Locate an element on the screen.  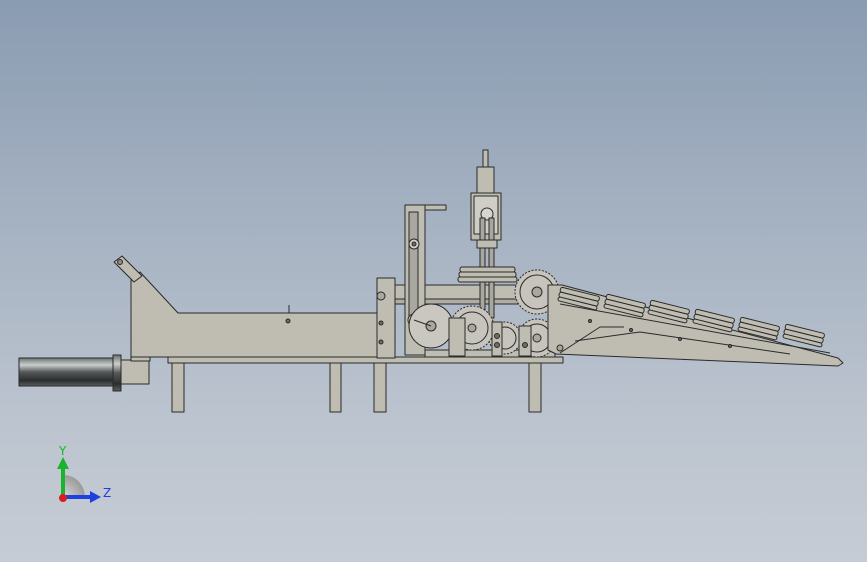
orientation-triad: Y Z is located at coordinates (84, 473).